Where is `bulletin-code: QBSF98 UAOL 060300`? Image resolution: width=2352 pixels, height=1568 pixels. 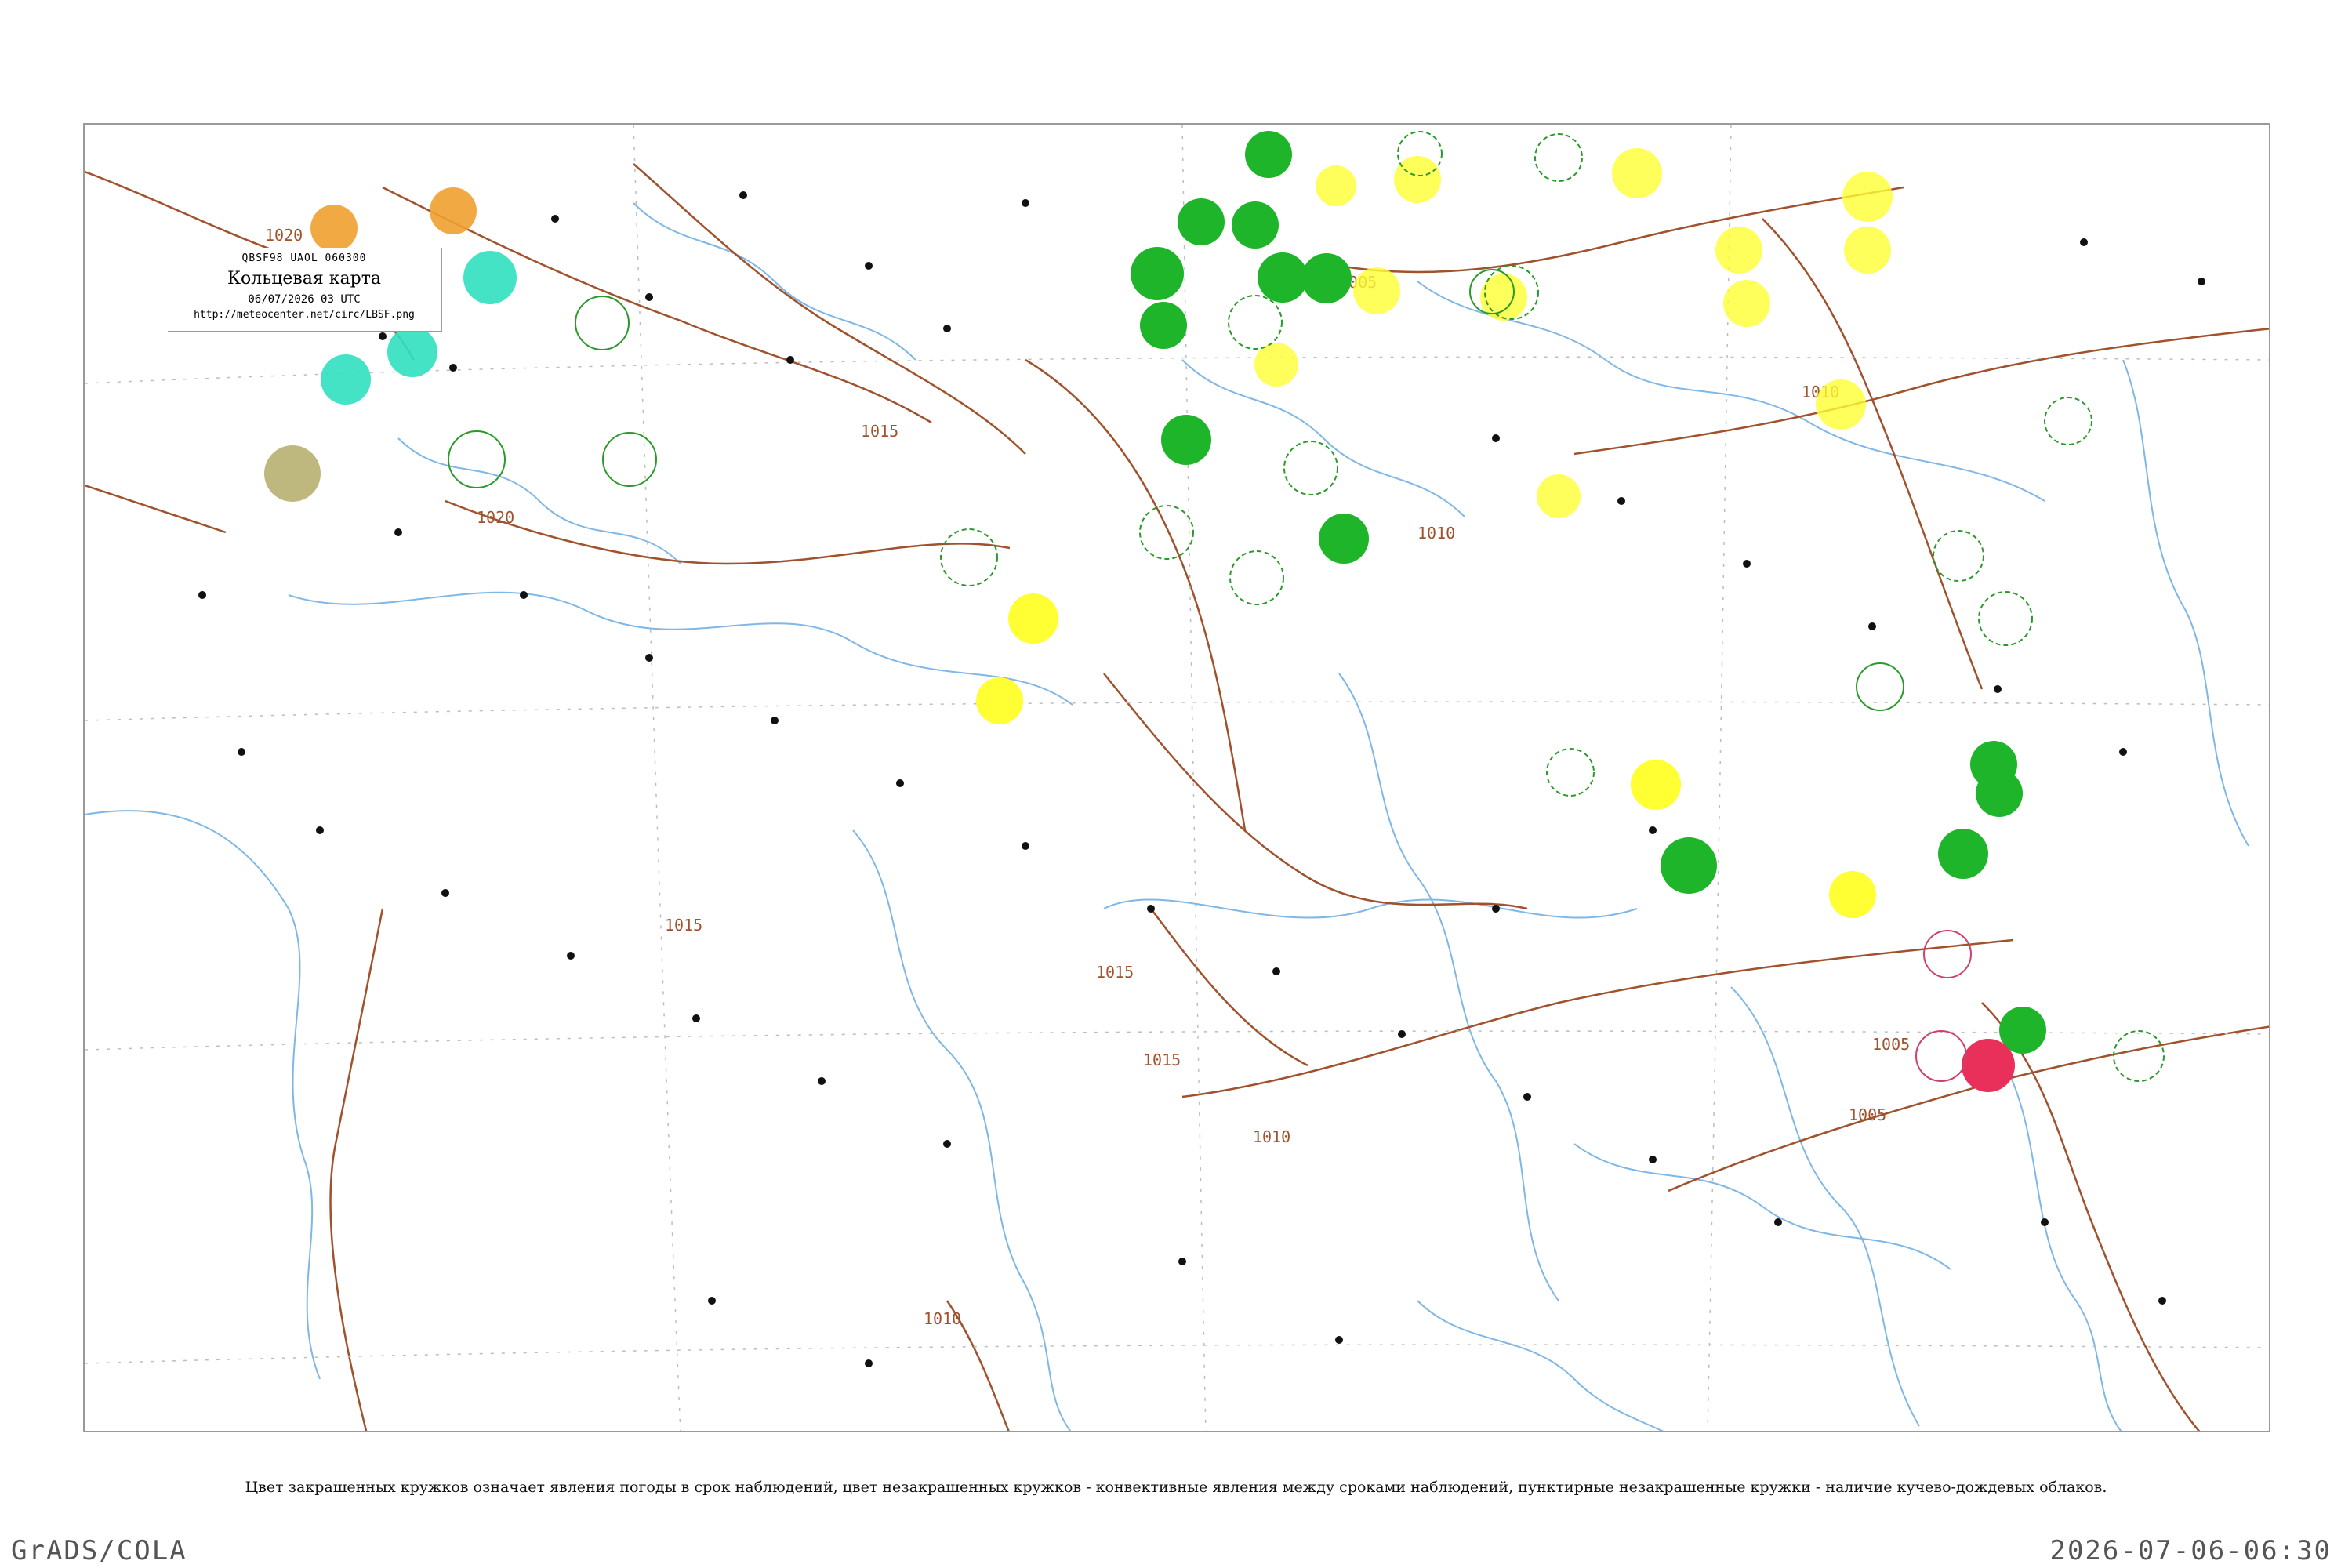
bulletin-code: QBSF98 UAOL 060300 is located at coordinates (304, 258).